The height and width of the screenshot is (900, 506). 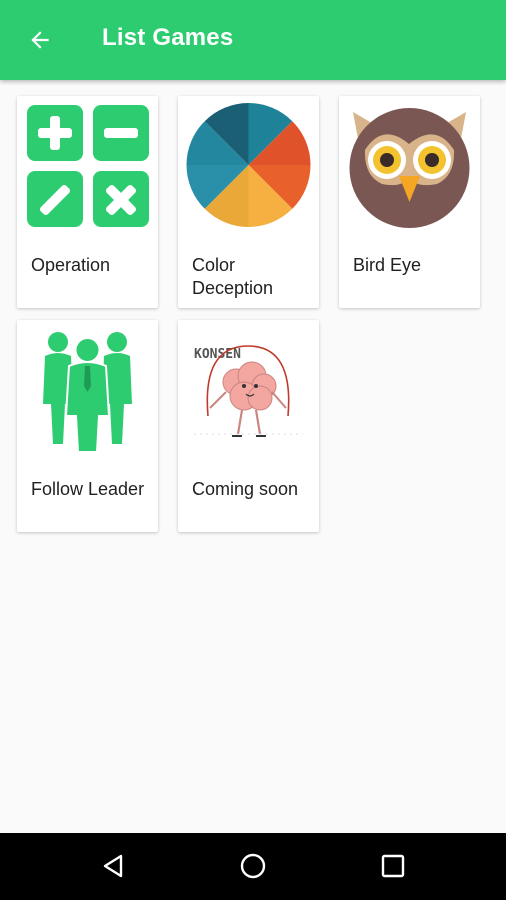 I want to click on game-card-follow-leader: Follow Leader, so click(x=87, y=426).